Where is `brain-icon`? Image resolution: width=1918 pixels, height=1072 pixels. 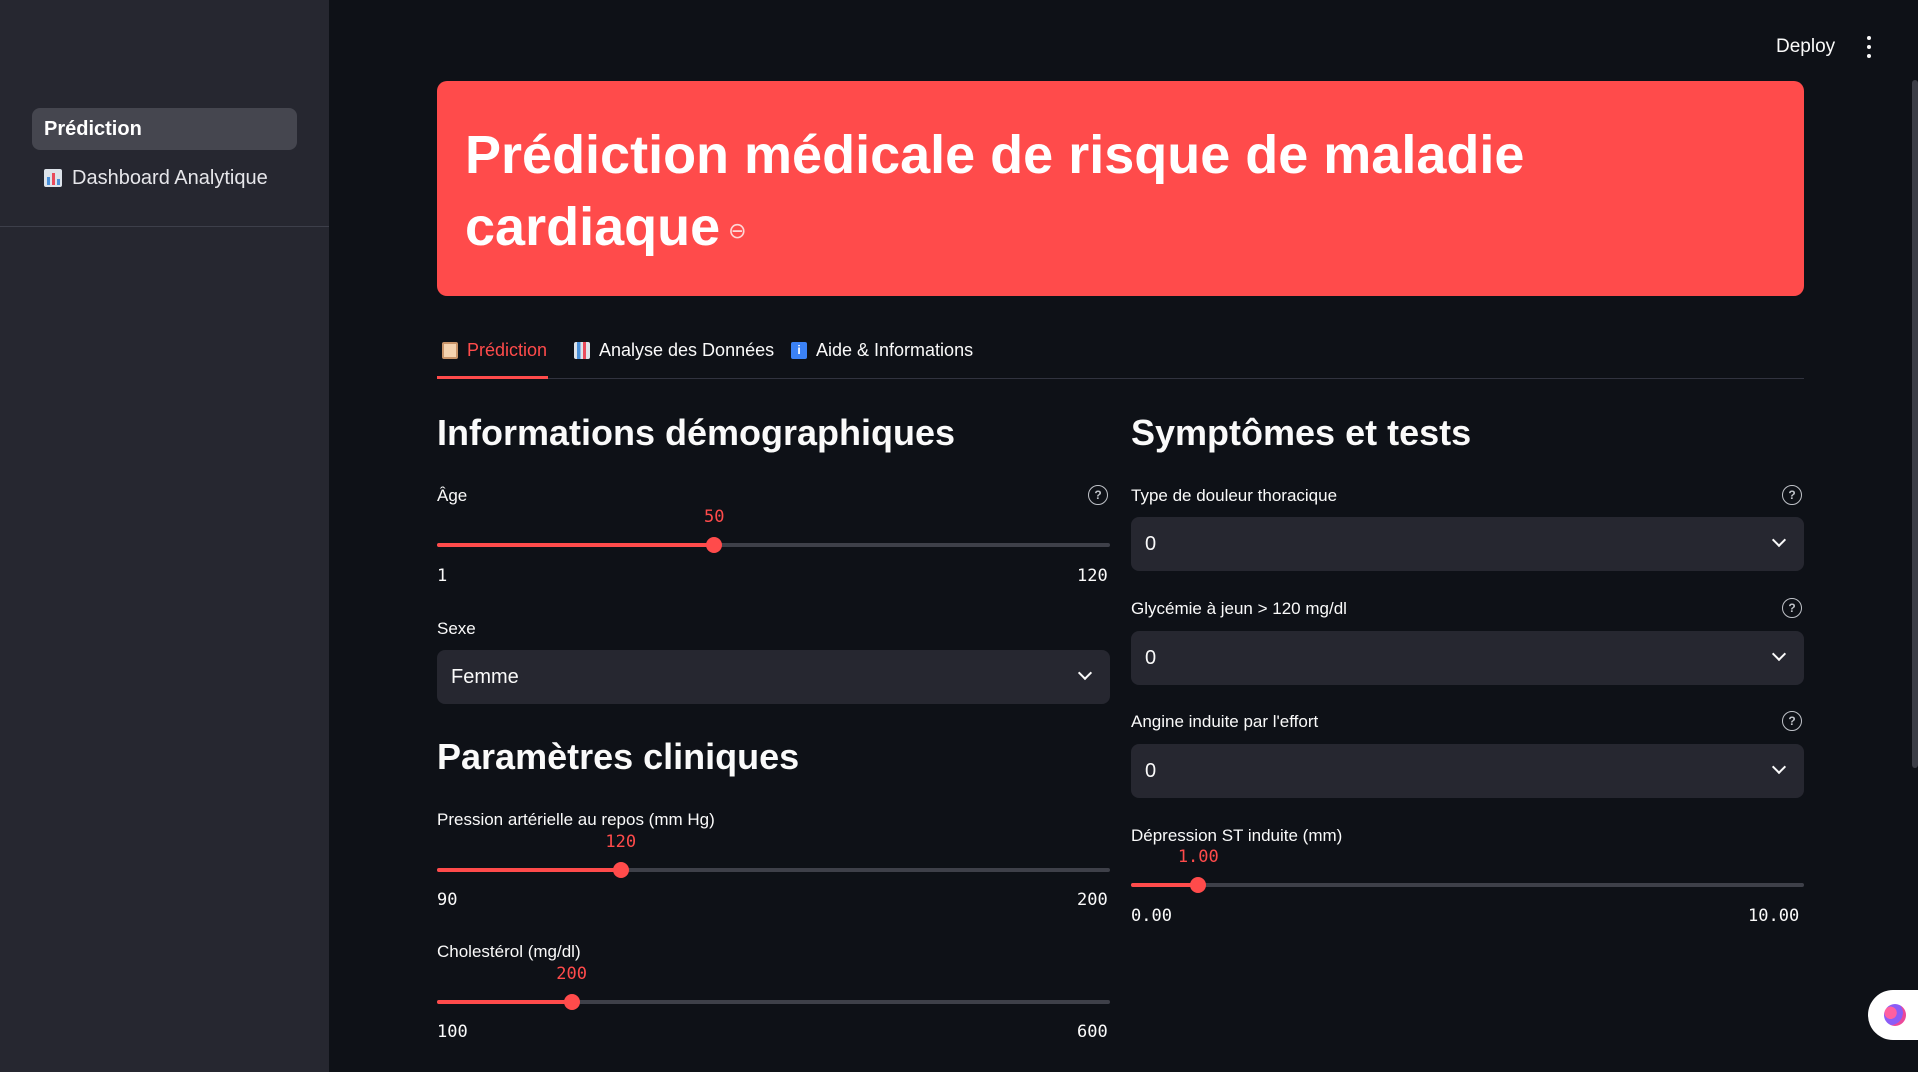
brain-icon is located at coordinates (1895, 1015).